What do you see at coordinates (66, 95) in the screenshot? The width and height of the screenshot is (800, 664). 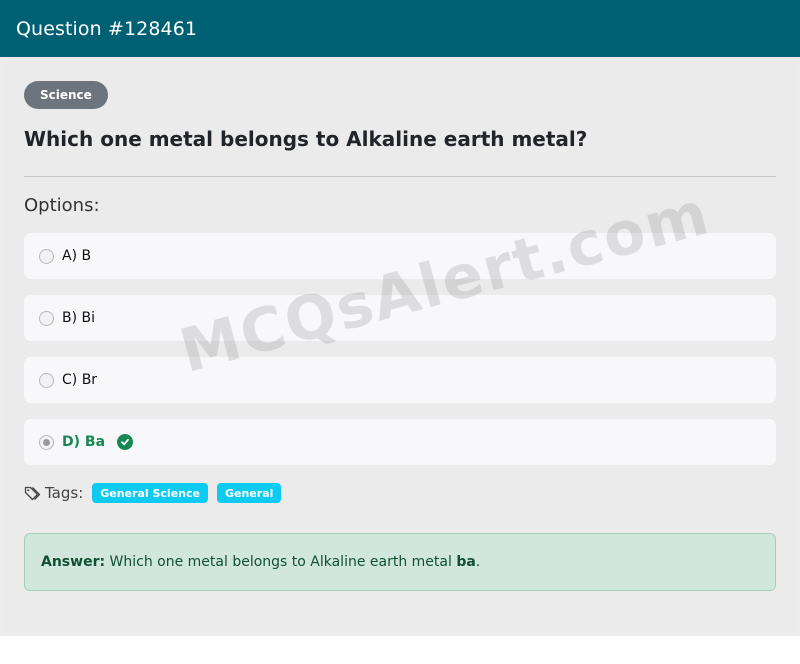 I see `category-badge: Science` at bounding box center [66, 95].